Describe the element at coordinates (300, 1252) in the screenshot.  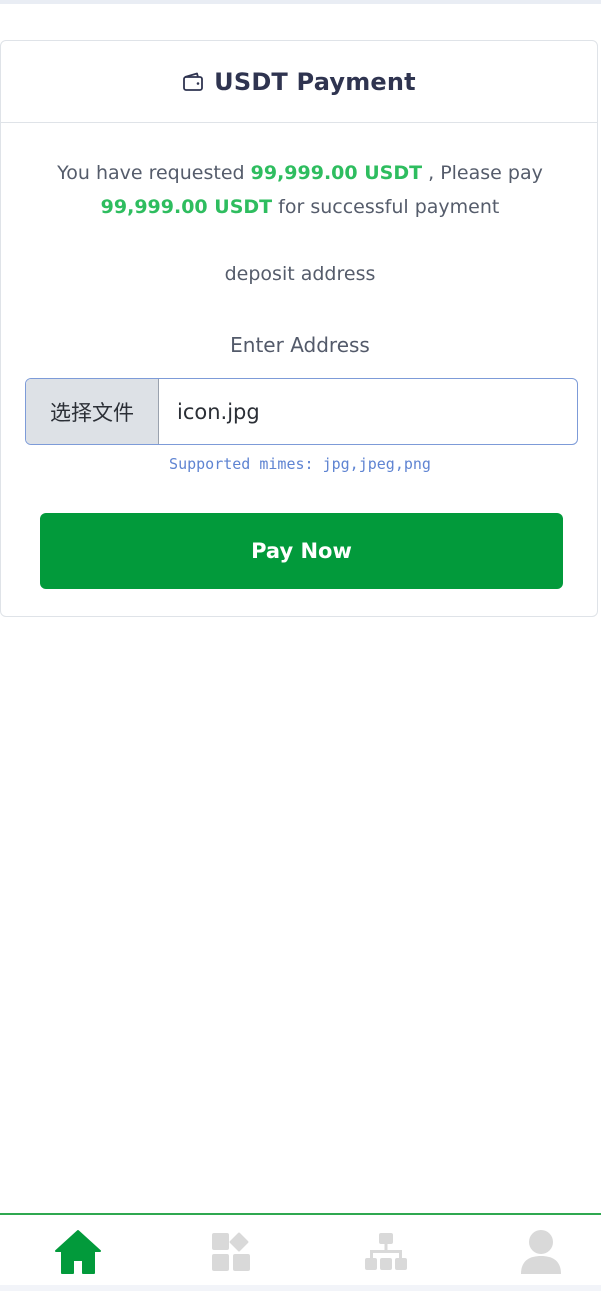
I see `bottom-nav` at that location.